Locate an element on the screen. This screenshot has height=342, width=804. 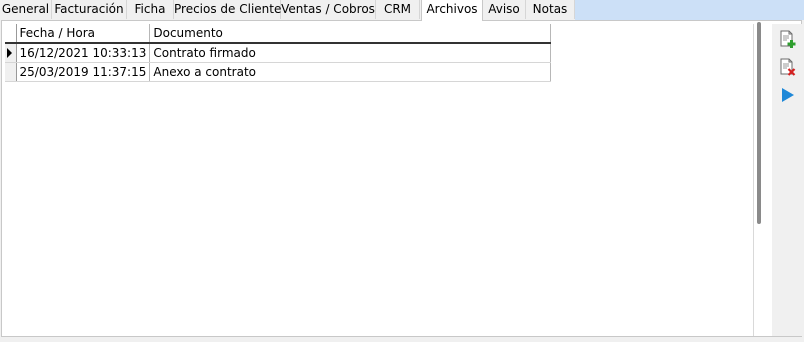
add-document-icon is located at coordinates (788, 39).